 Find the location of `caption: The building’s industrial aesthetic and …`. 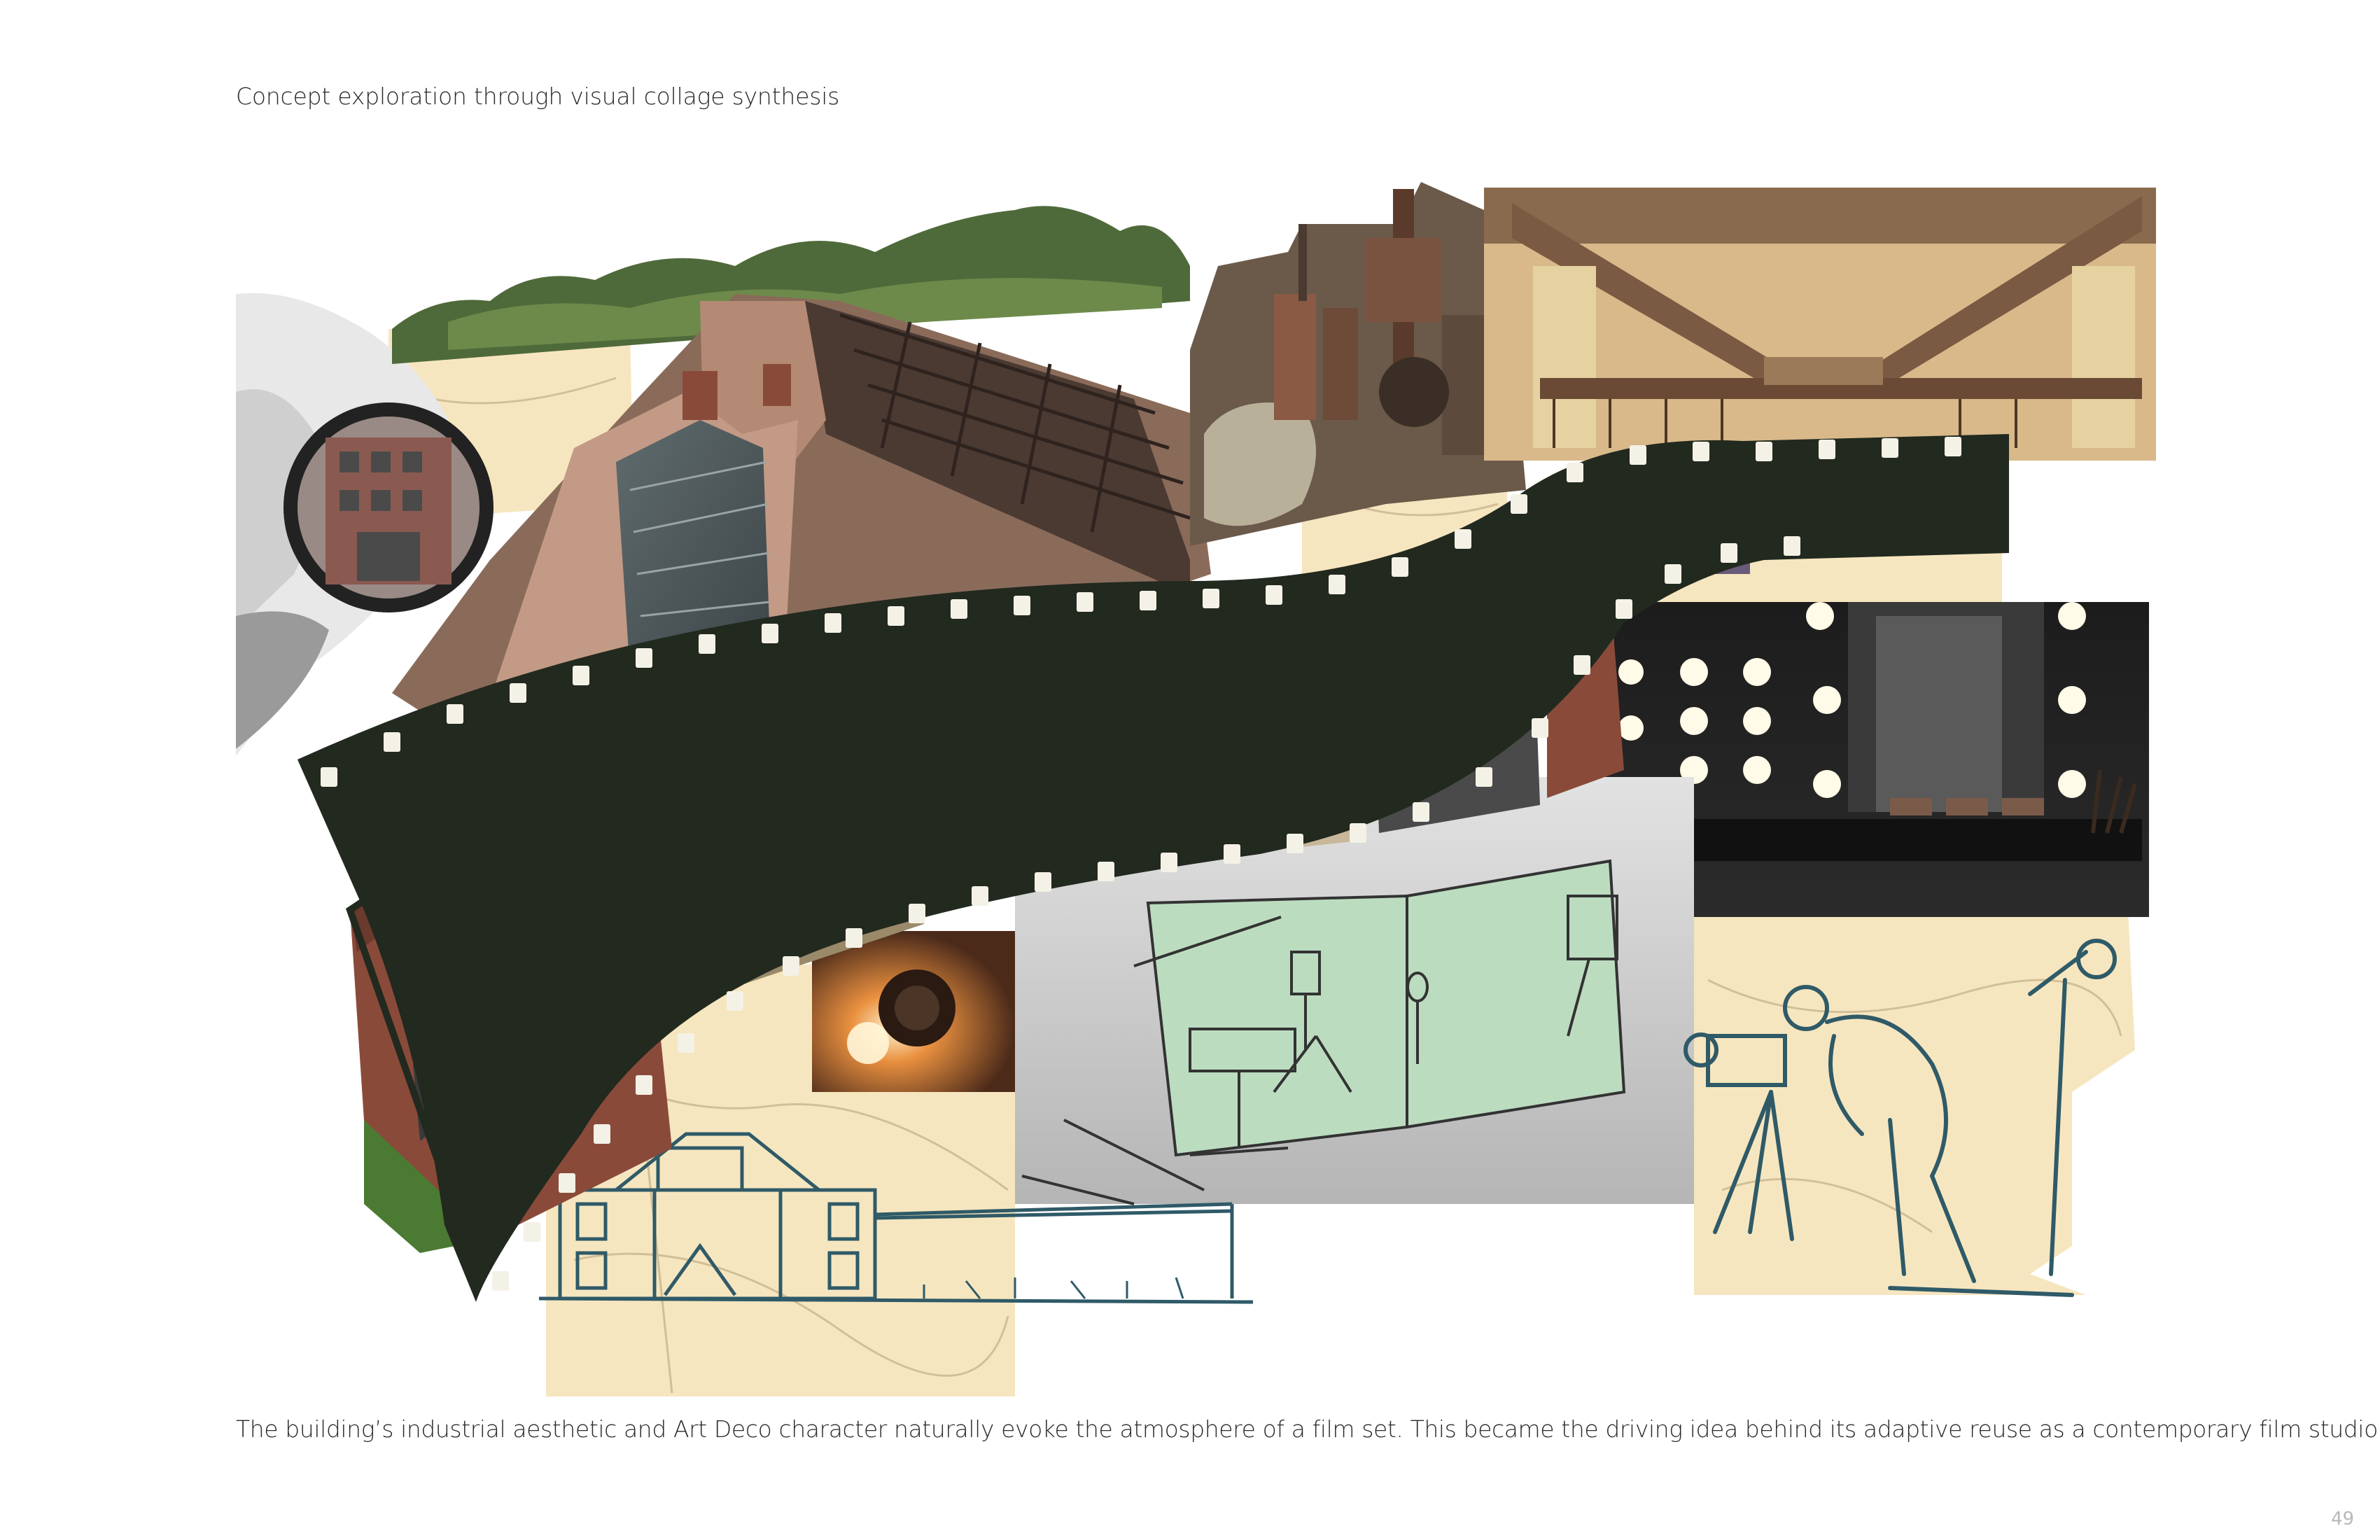

caption: The building’s industrial aesthetic and … is located at coordinates (1308, 1429).